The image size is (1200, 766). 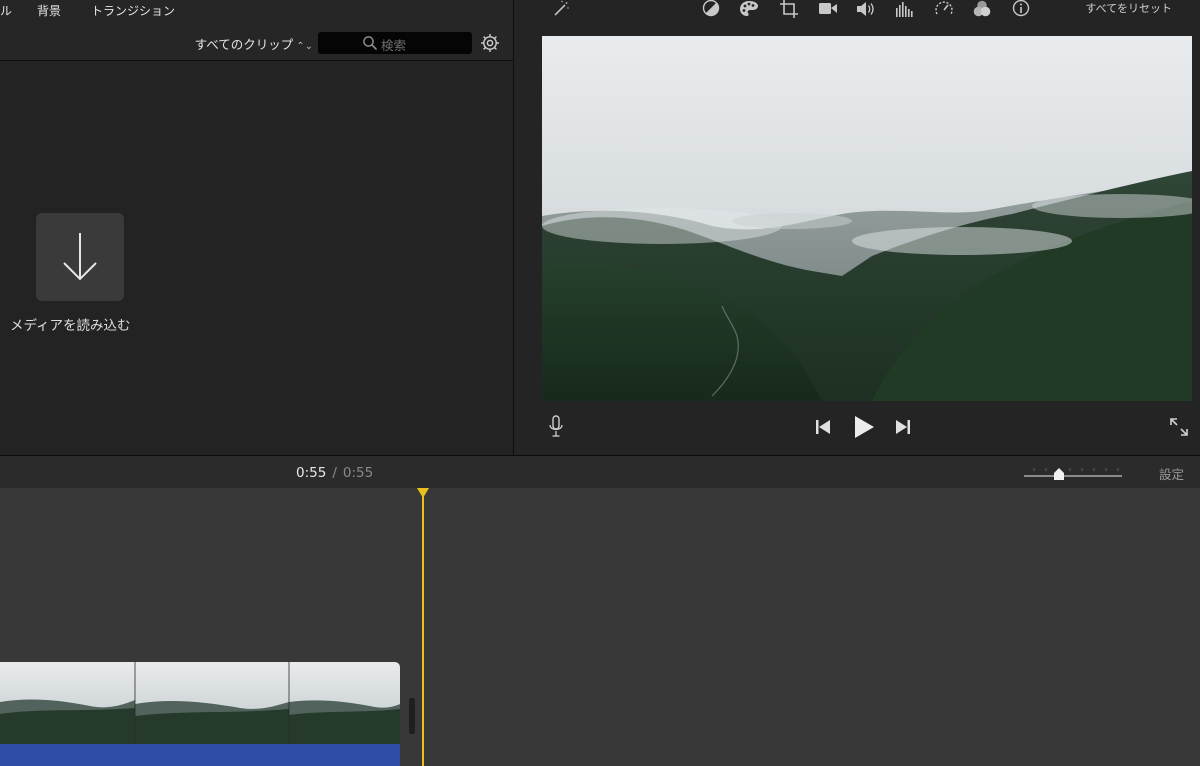 I want to click on color-balance-icon, so click(x=711, y=9).